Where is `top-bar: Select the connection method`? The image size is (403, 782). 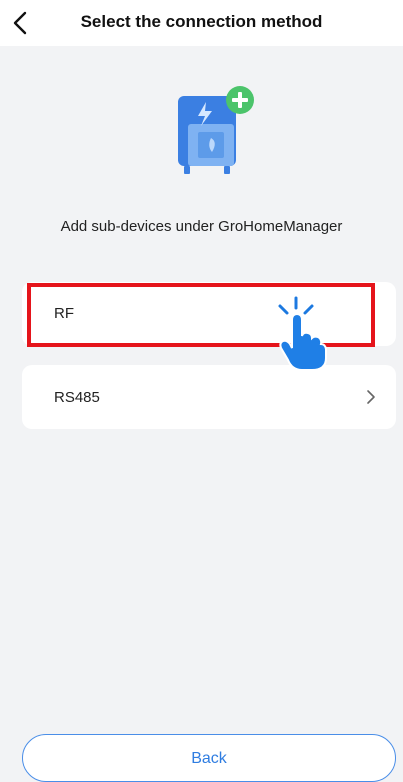
top-bar: Select the connection method is located at coordinates (201, 23).